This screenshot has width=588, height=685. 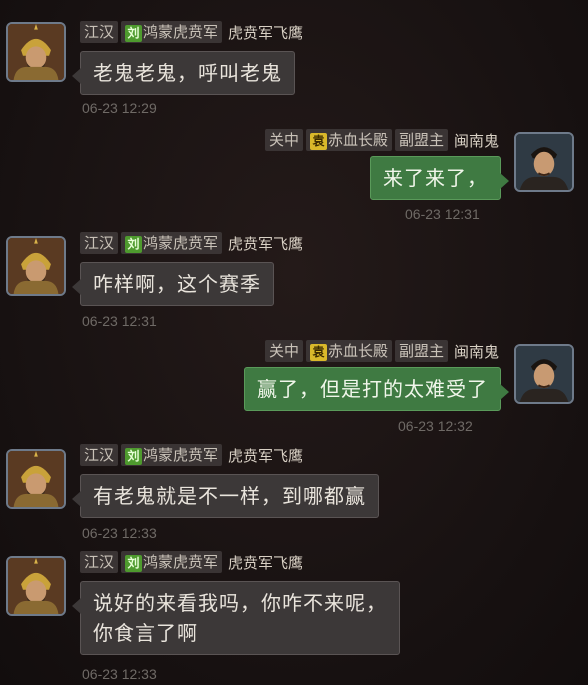 I want to click on message-text: 说好的来看我吗，你咋不来呢，, so click(x=240, y=603).